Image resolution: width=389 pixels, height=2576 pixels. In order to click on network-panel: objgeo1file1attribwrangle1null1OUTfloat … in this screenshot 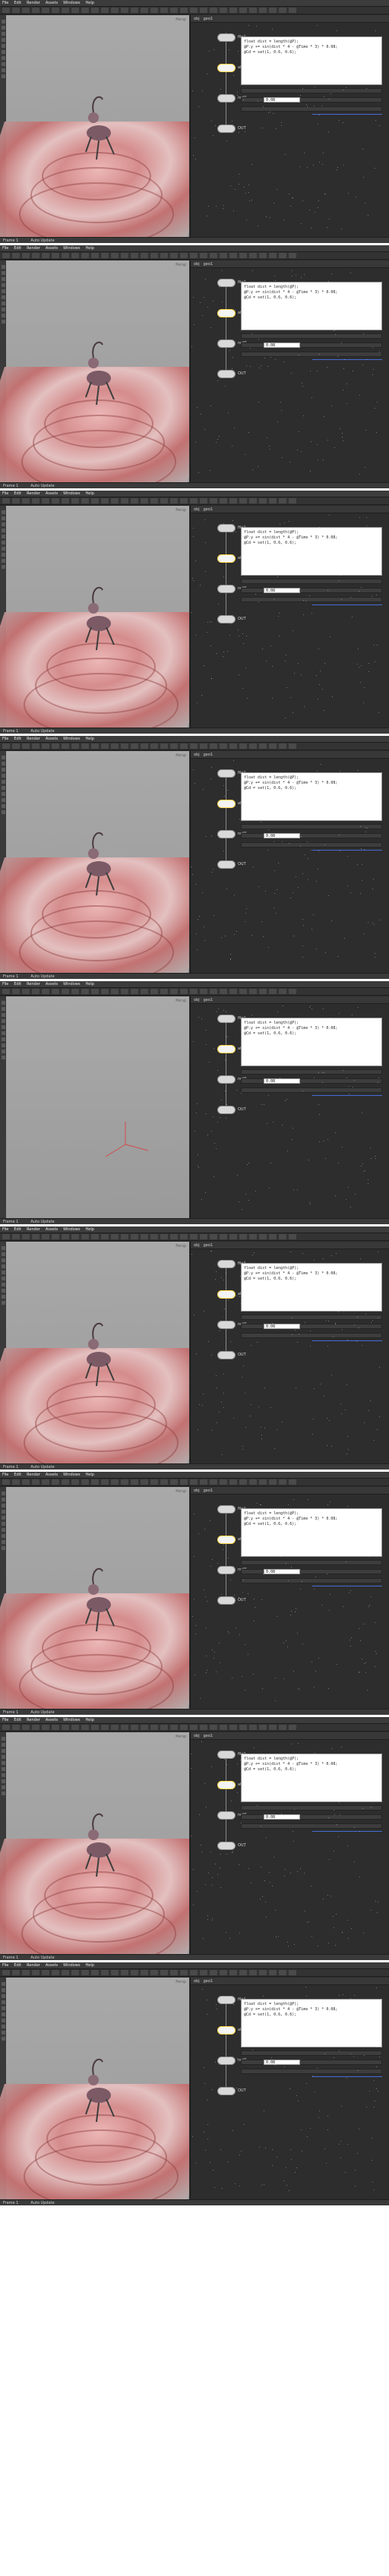, I will do `click(289, 2088)`.